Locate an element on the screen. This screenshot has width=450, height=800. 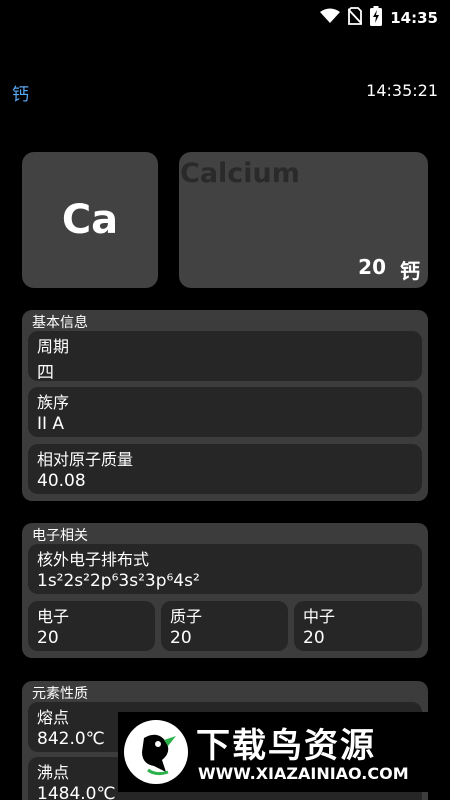
header-clock: 14:35:21 is located at coordinates (402, 90).